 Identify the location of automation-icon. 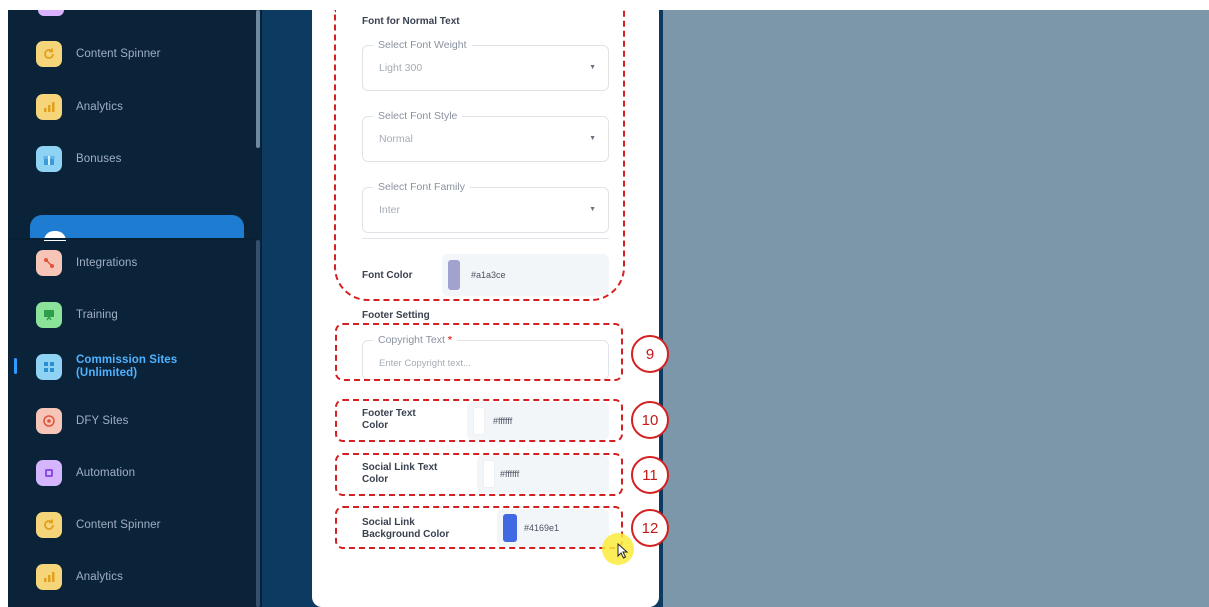
(49, 473).